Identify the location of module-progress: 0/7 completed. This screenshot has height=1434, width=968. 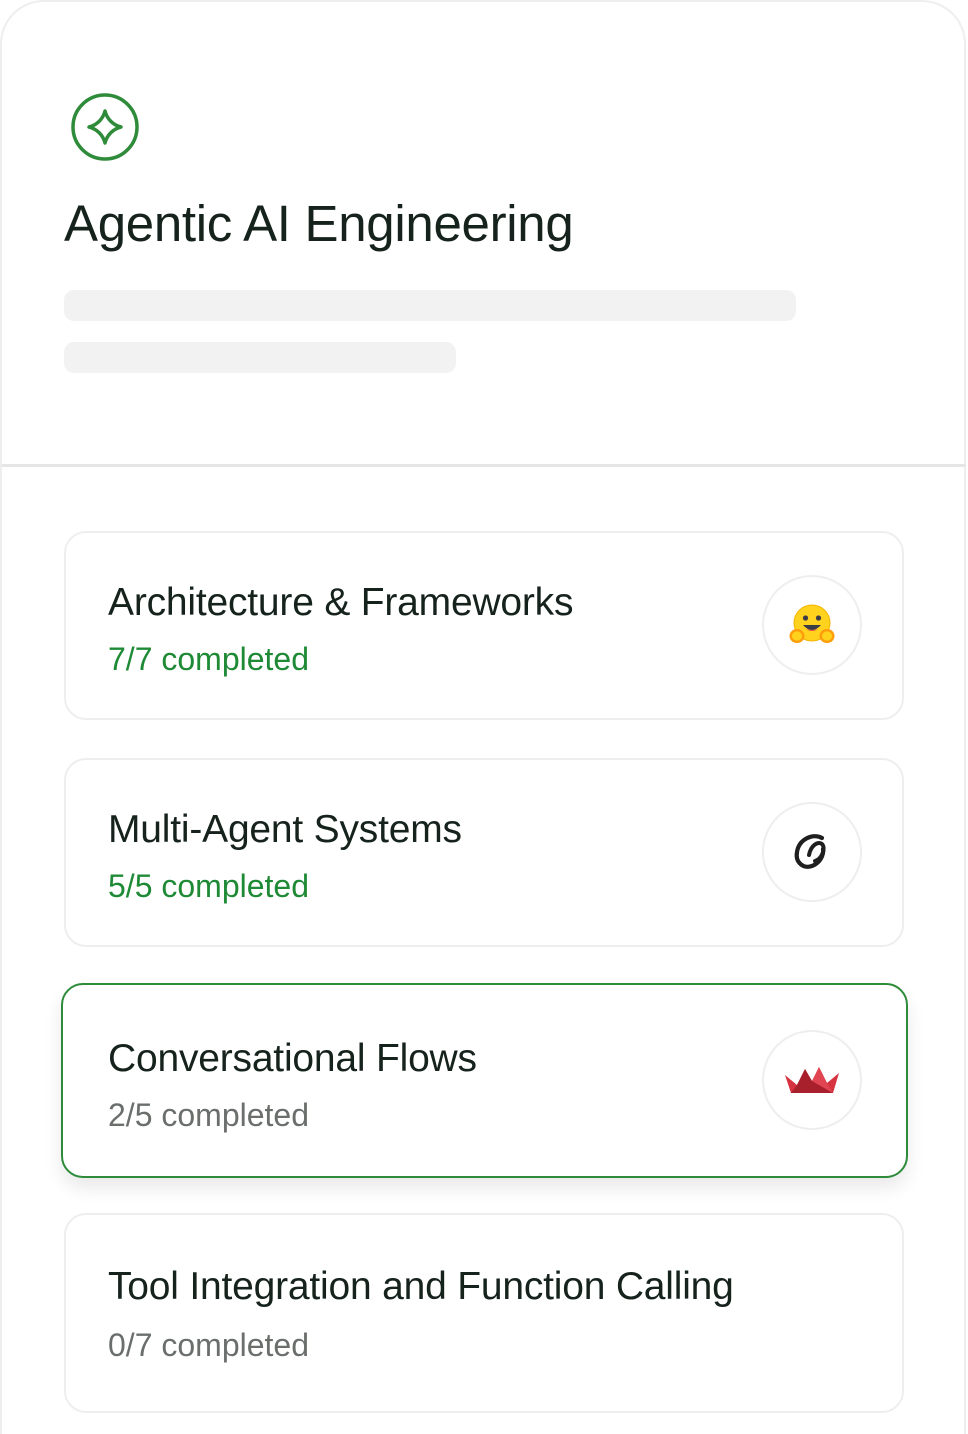
(209, 1345).